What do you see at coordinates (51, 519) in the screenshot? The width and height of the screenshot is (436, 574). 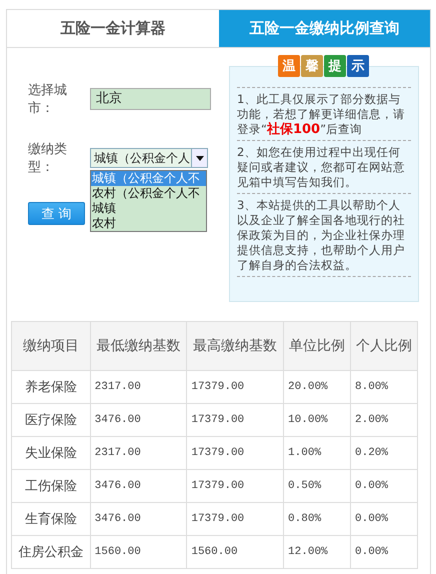 I see `table-cell: 生育保险` at bounding box center [51, 519].